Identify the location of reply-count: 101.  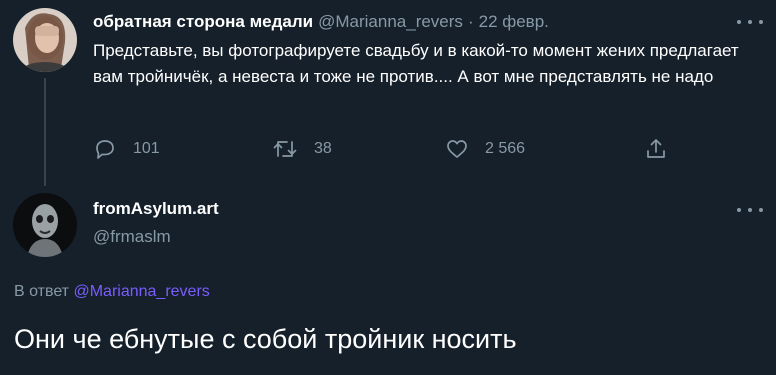
(146, 148).